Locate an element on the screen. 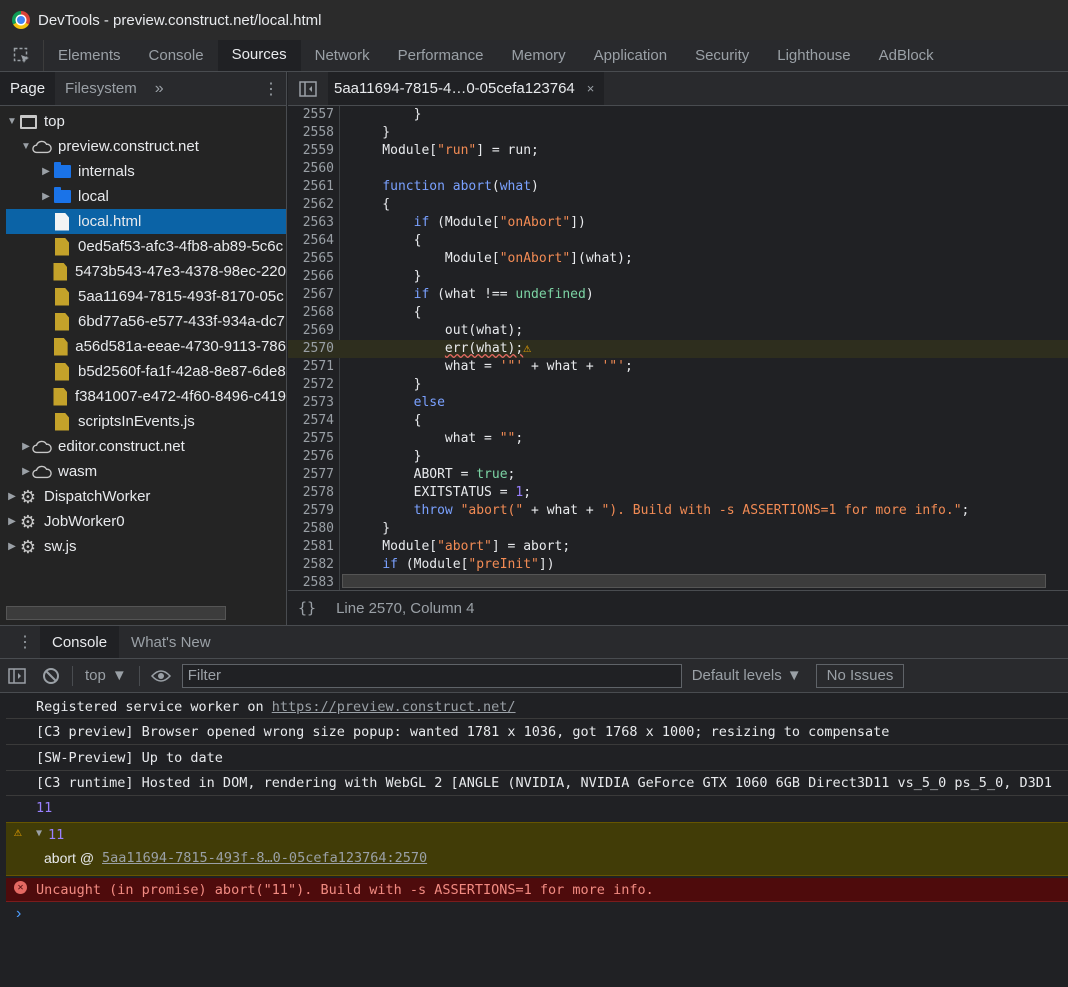 The image size is (1068, 987). code-line: 2575 what = ""; is located at coordinates (413, 438).